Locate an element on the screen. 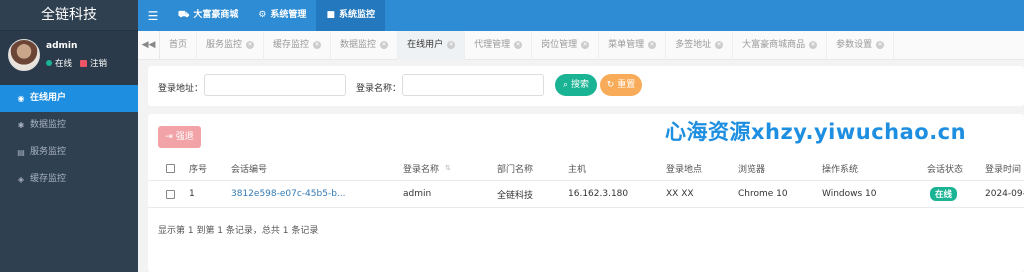  tab-server-monitor: 服务监控 ✕ is located at coordinates (231, 45).